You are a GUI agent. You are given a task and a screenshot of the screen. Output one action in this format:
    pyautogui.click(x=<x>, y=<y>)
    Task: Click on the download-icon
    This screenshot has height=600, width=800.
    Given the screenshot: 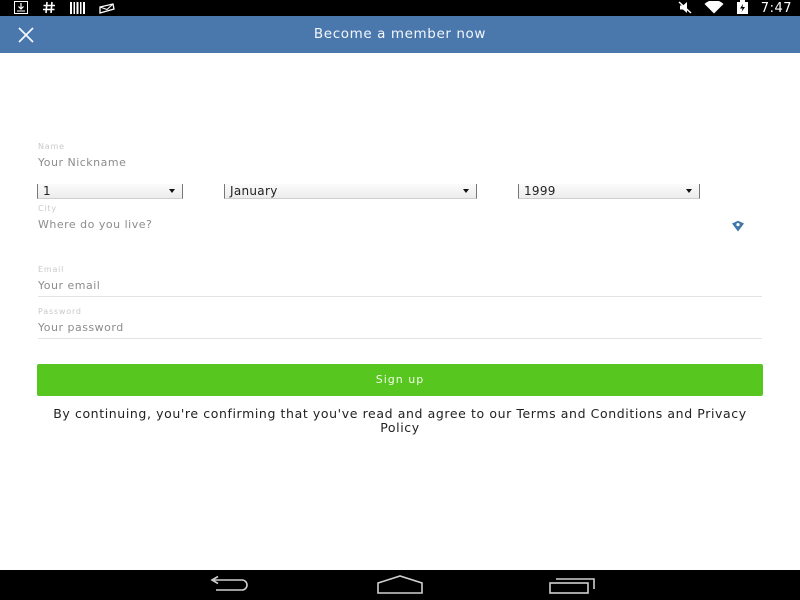 What is the action you would take?
    pyautogui.click(x=21, y=9)
    